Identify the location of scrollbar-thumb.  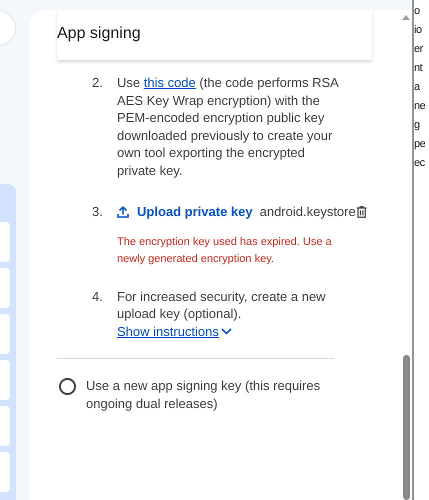
(406, 427).